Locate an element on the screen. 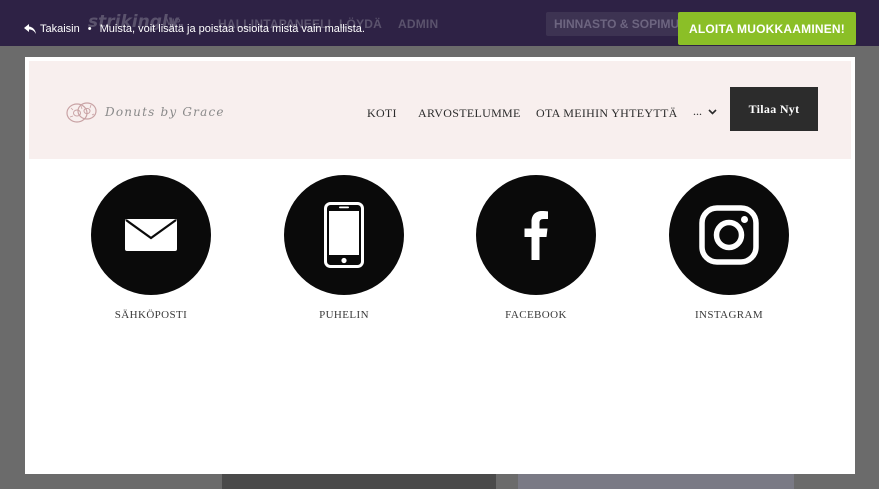 This screenshot has height=489, width=879. menu-item-contact: OTA MEIHIN YHTEYTTÄ is located at coordinates (607, 113).